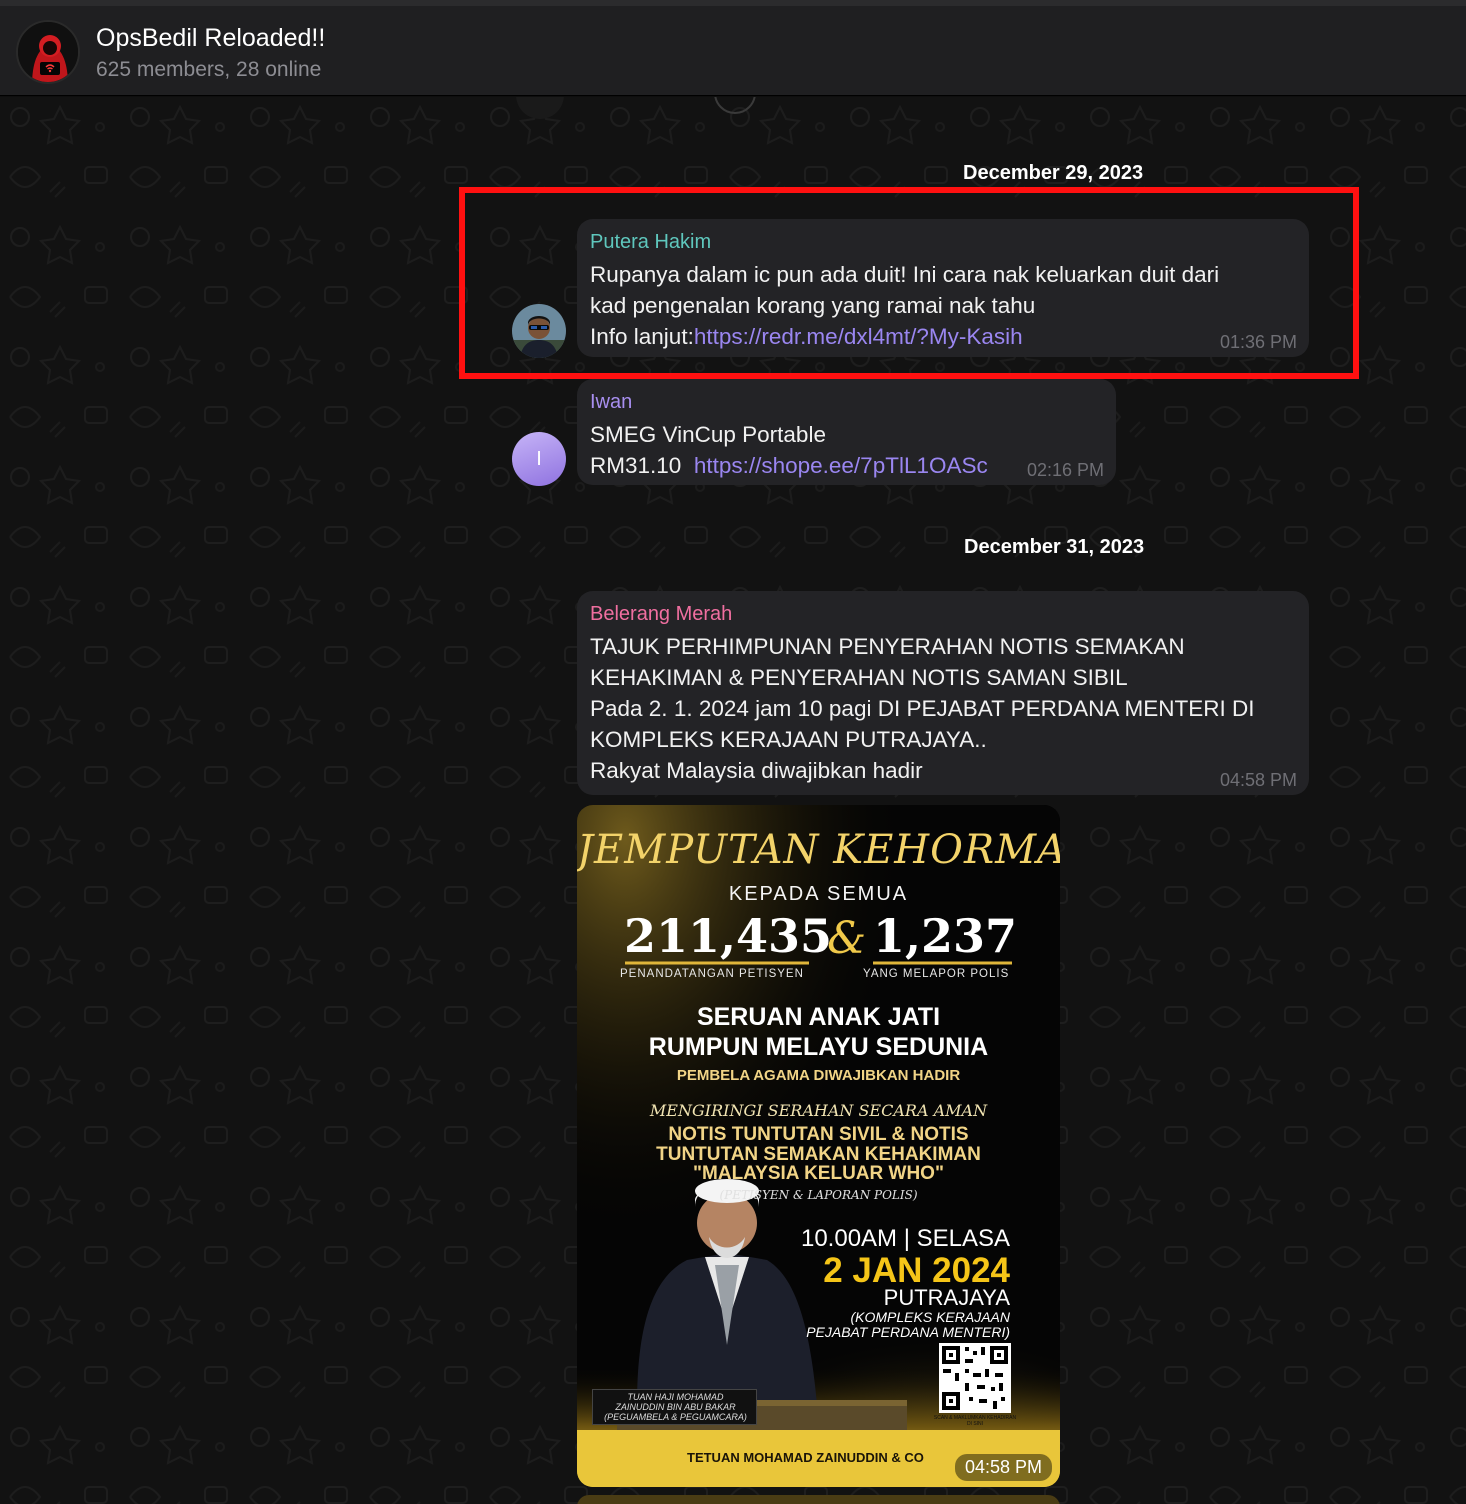  I want to click on hacker-icon, so click(48, 52).